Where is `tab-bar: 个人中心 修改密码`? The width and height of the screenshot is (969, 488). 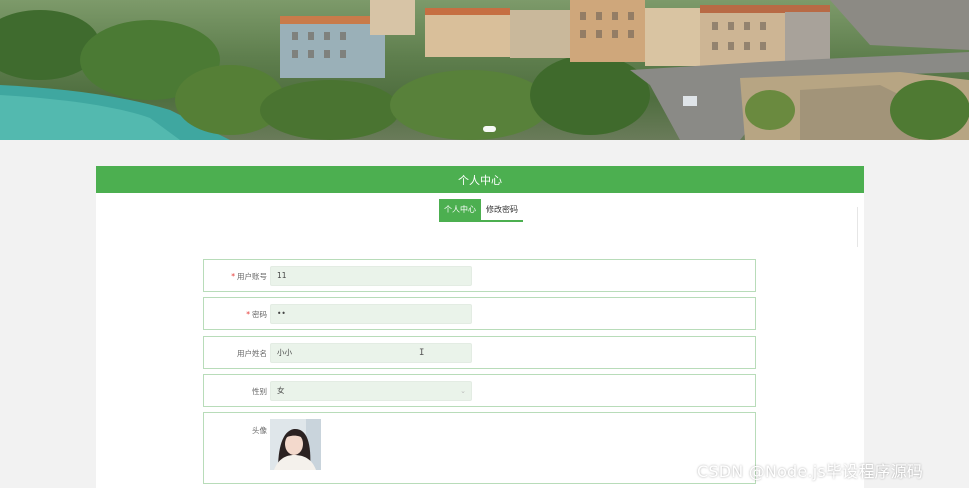 tab-bar: 个人中心 修改密码 is located at coordinates (481, 210).